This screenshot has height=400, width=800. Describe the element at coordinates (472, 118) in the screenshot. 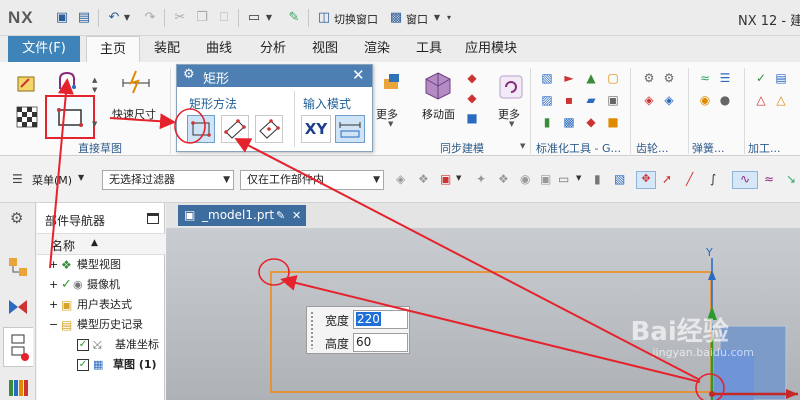

I see `sync-tool-icon: ■` at that location.